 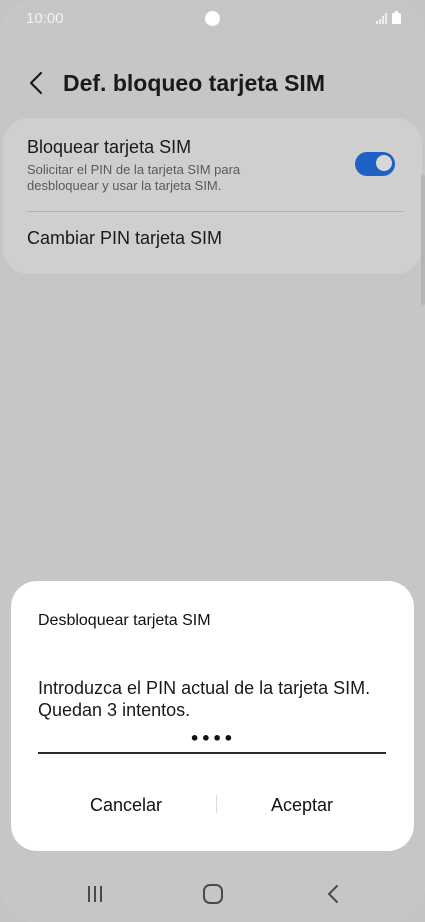 I want to click on chevron-left-icon, so click(x=36, y=83).